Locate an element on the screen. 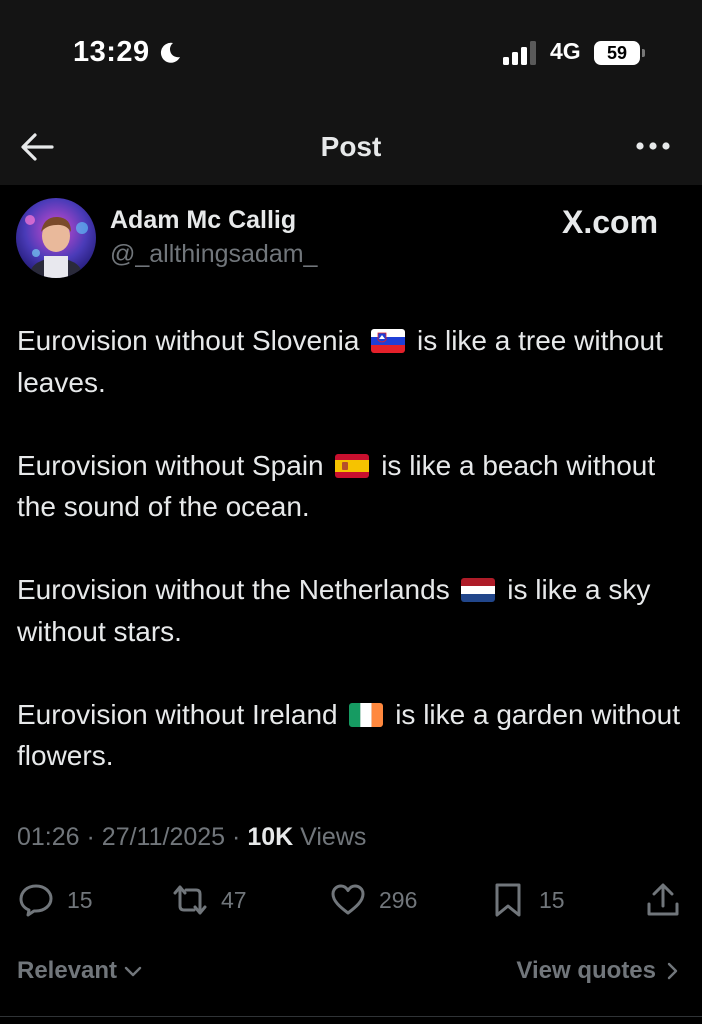  bookmark-button: 15 is located at coordinates (527, 900).